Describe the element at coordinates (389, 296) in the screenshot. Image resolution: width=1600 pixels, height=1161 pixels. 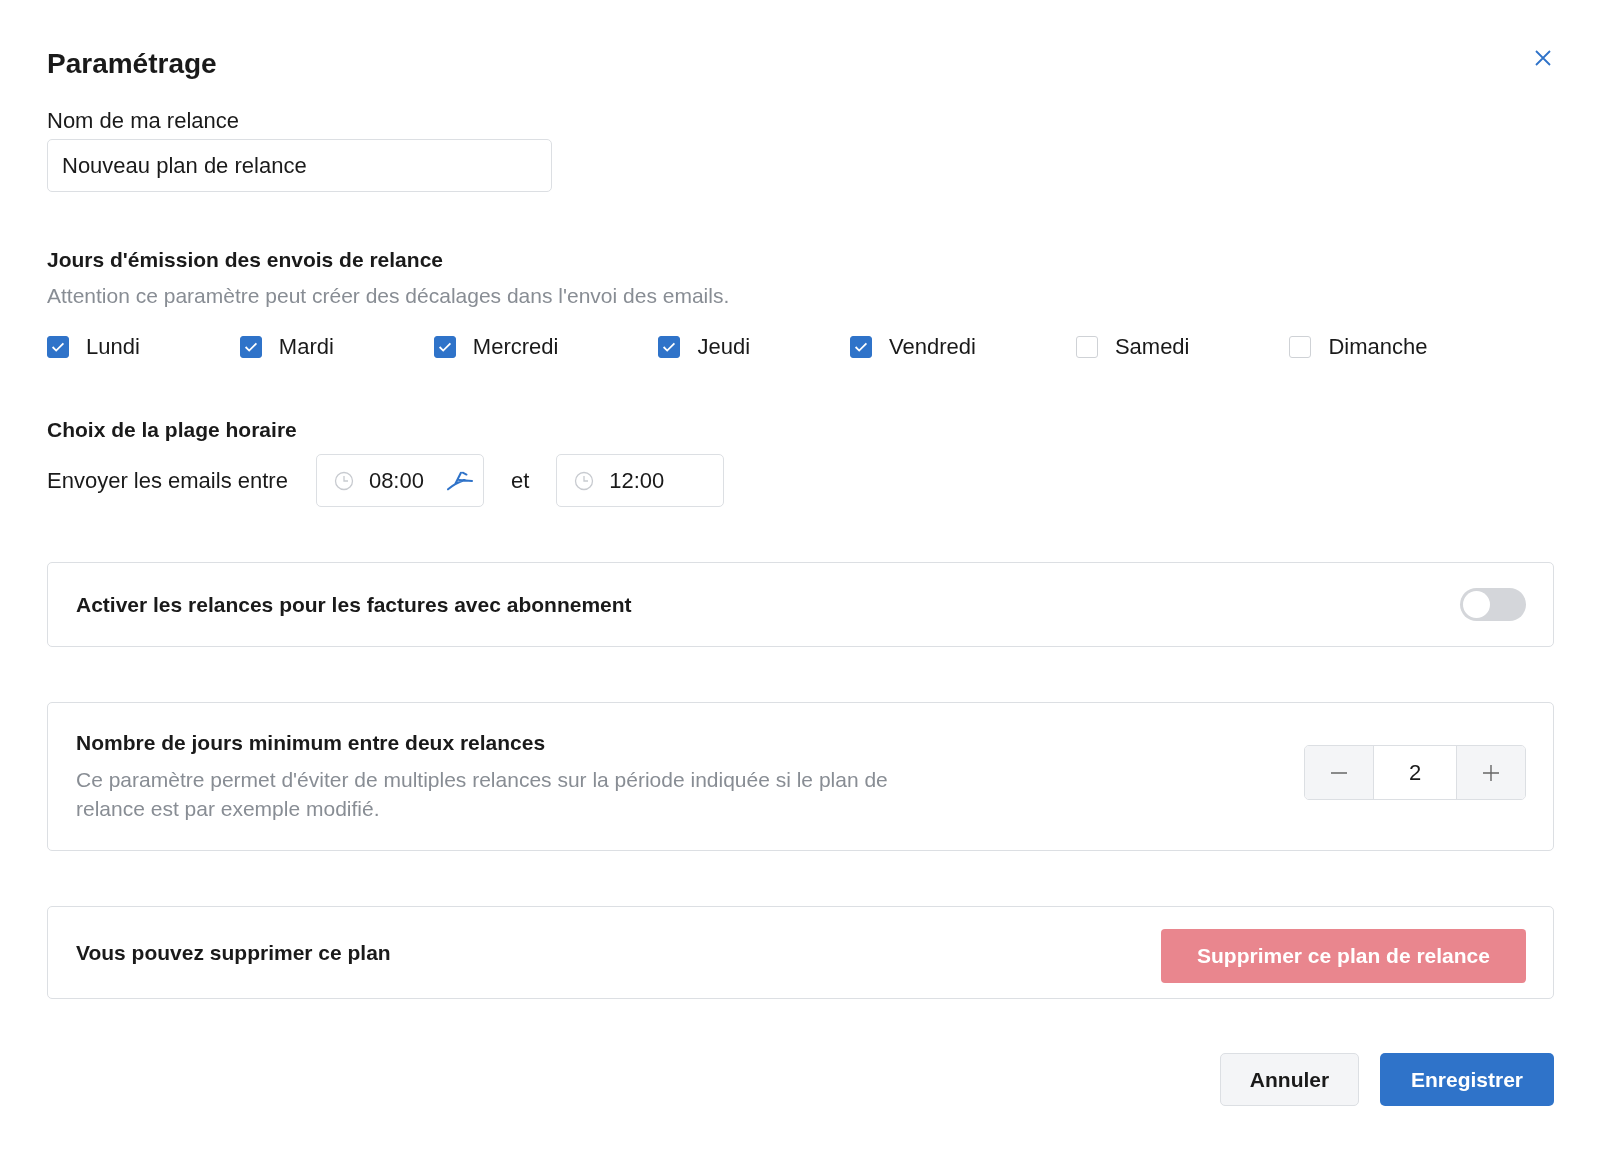
I see `section-hint: Attention ce paramètre peut créer des décalages dans l'envoi des emails.` at that location.